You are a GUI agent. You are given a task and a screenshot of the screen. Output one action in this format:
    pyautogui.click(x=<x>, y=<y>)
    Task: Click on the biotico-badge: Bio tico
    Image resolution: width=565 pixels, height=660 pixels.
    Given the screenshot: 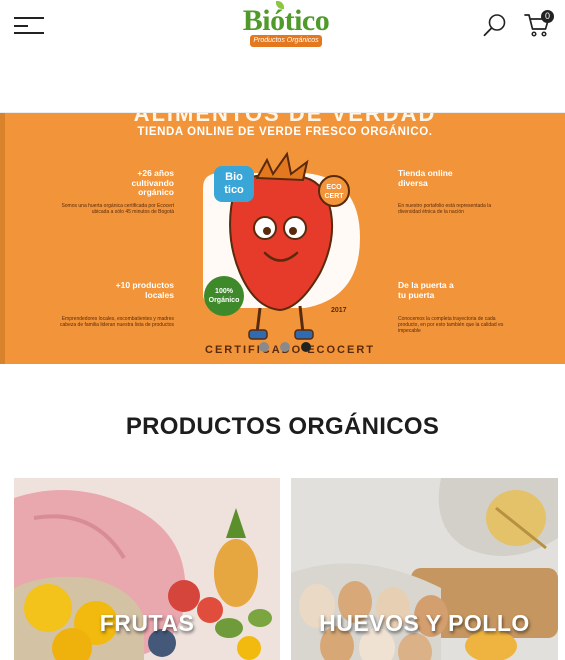 What is the action you would take?
    pyautogui.click(x=234, y=184)
    